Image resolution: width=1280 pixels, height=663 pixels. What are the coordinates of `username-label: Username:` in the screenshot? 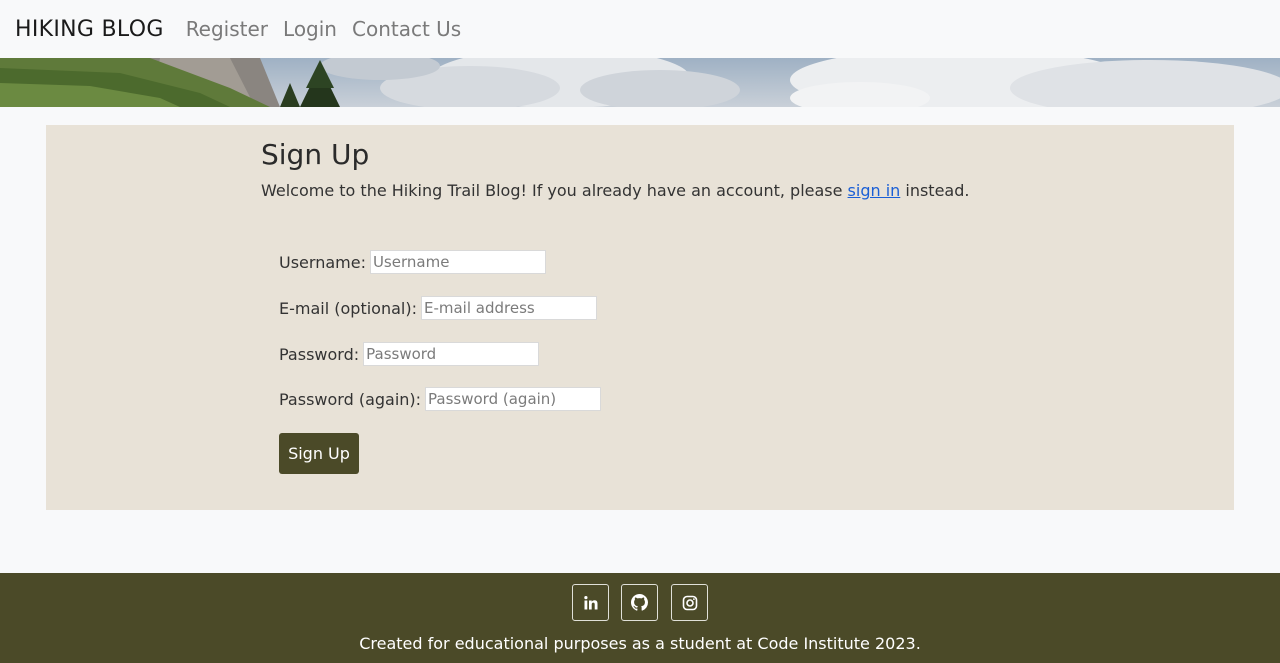 It's located at (322, 262).